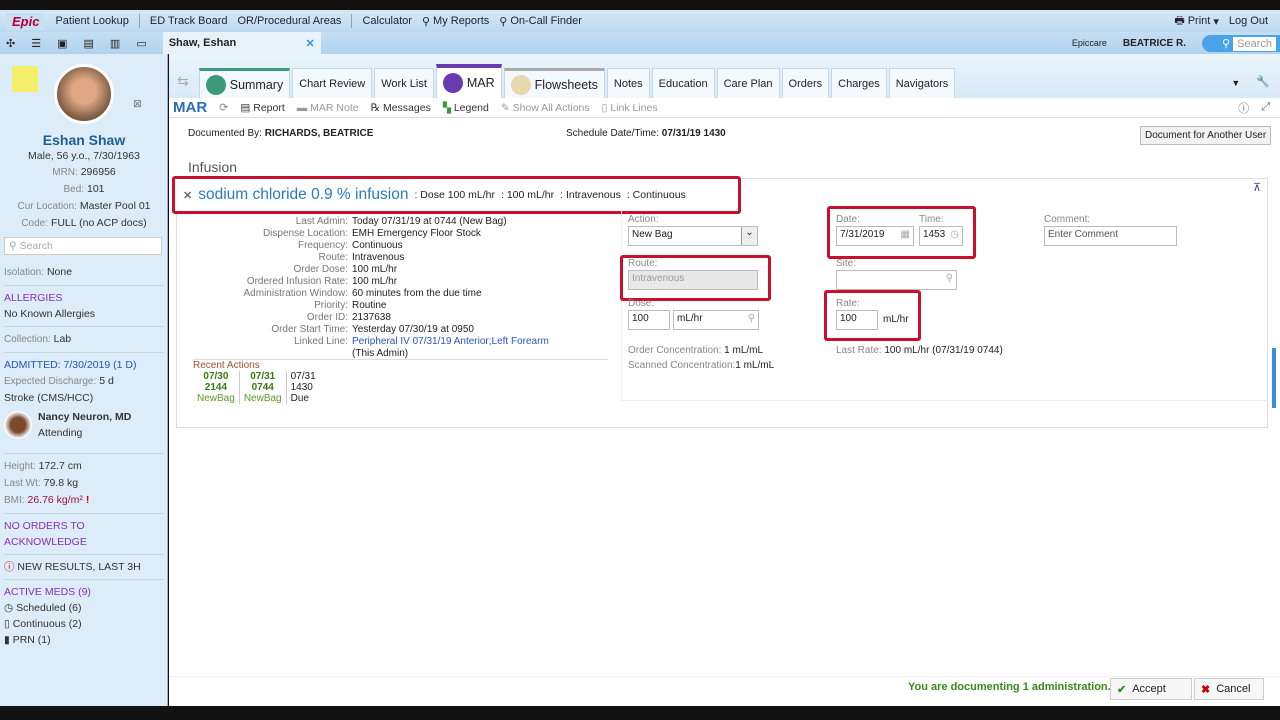 The image size is (1280, 720). What do you see at coordinates (115, 43) in the screenshot?
I see `patient-list-icon: ▥` at bounding box center [115, 43].